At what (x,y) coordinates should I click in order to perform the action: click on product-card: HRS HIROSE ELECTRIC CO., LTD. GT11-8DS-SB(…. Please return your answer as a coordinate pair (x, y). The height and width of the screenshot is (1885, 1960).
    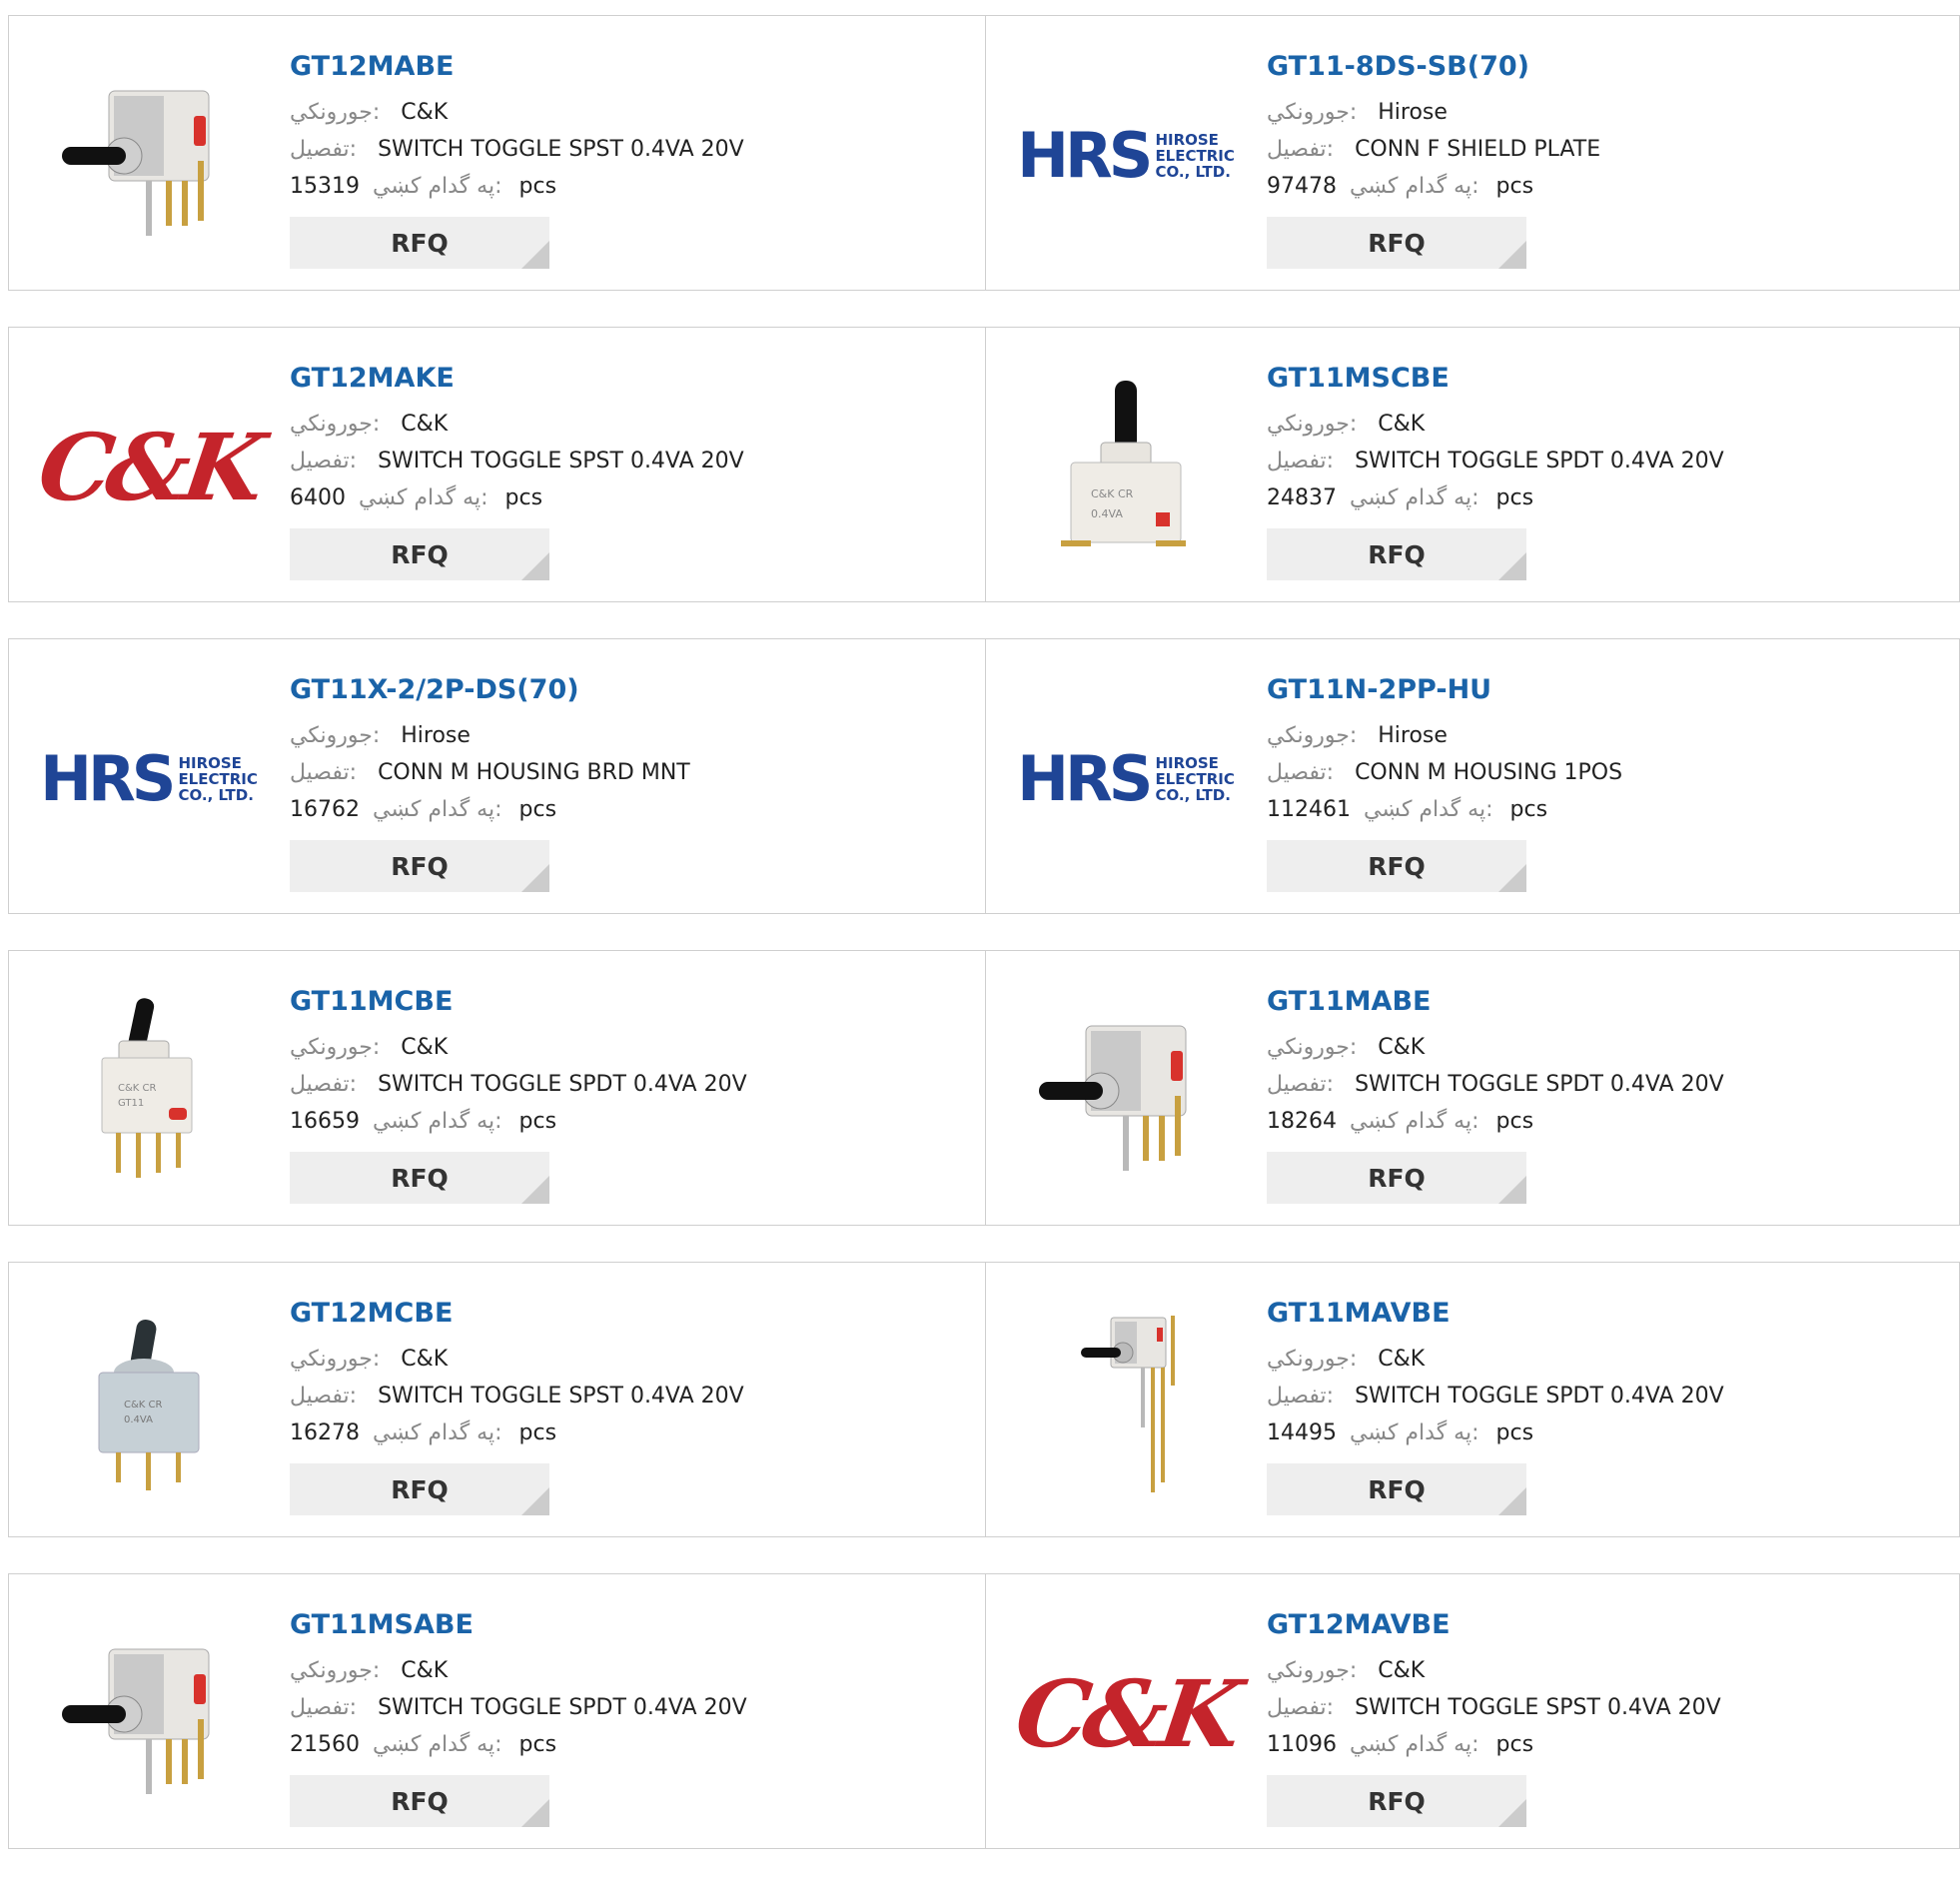
    Looking at the image, I should click on (1473, 153).